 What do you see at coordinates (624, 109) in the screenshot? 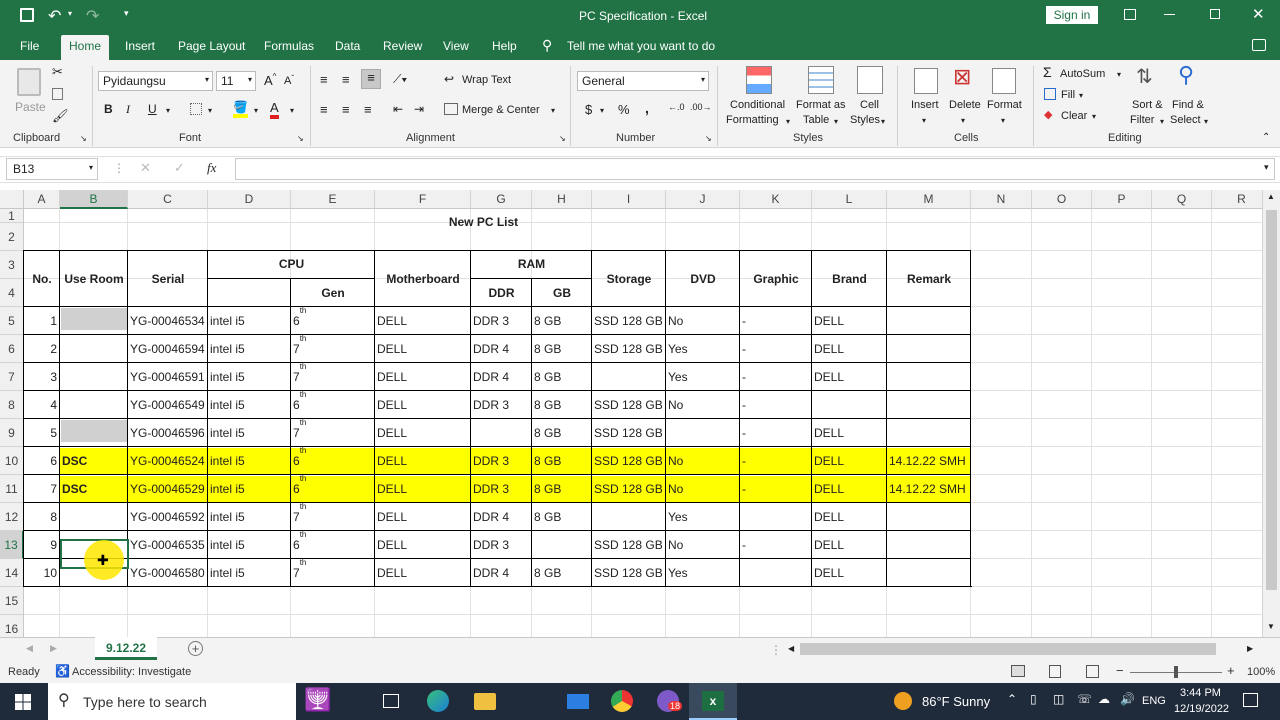
I see `percent-button: %` at bounding box center [624, 109].